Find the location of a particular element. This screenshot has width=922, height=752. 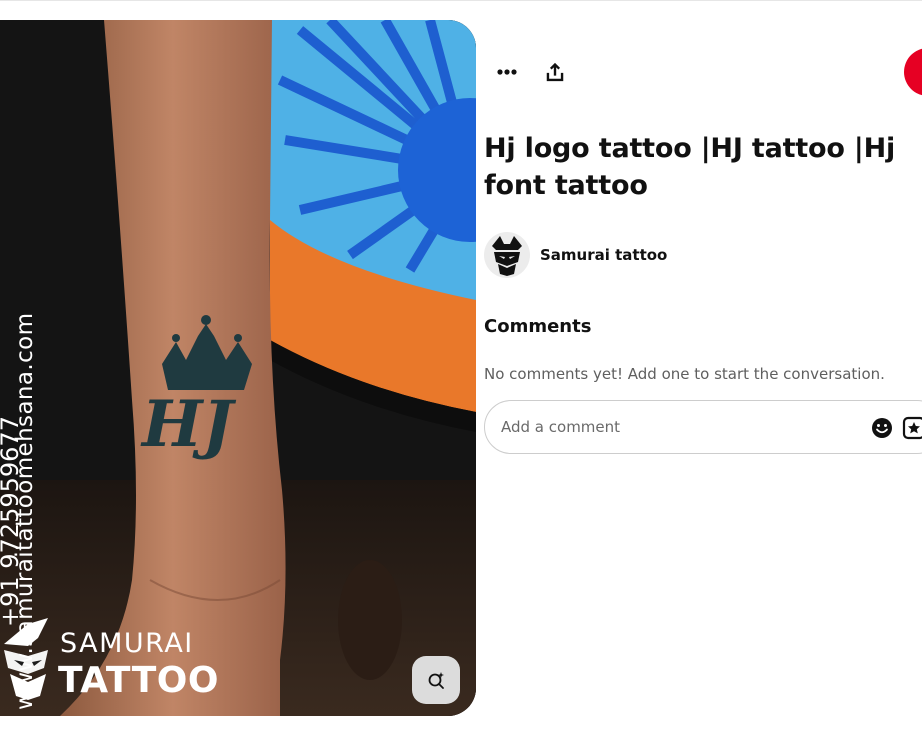

samurai-helmet-icon is located at coordinates (507, 256).